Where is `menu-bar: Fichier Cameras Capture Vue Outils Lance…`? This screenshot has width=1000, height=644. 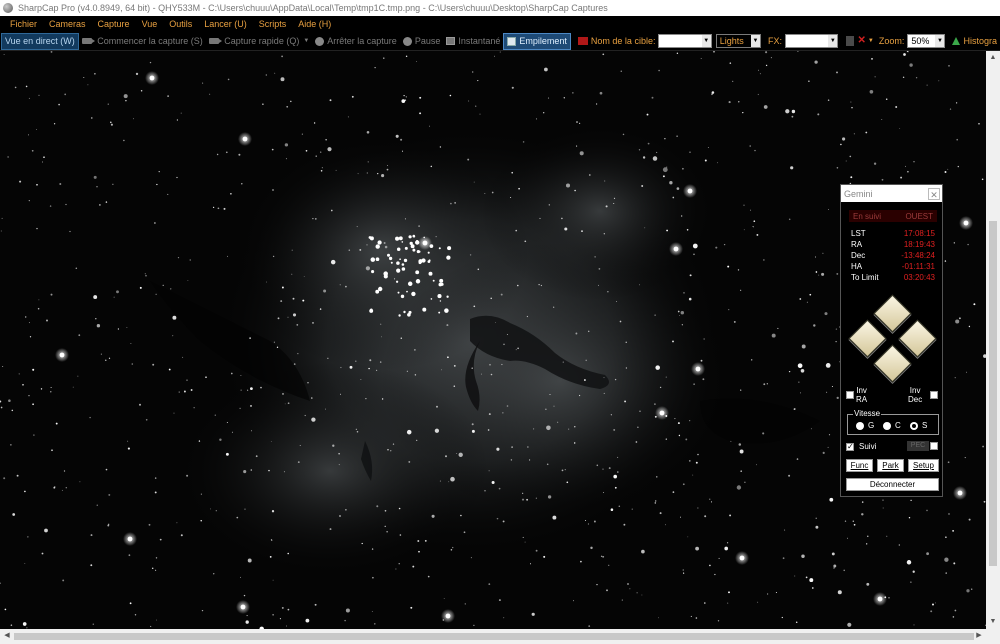
menu-bar: Fichier Cameras Capture Vue Outils Lance… is located at coordinates (500, 24).